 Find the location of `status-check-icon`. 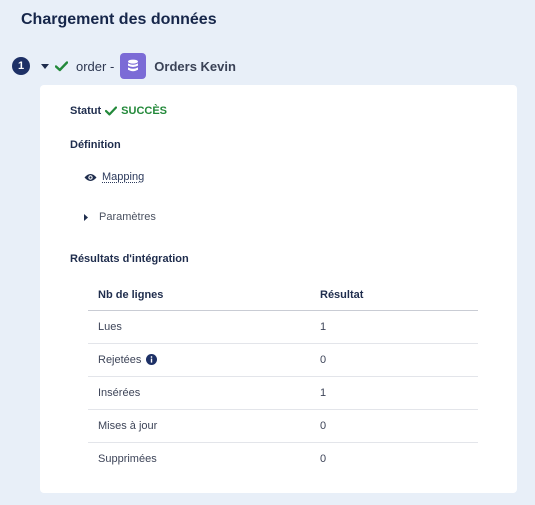

status-check-icon is located at coordinates (111, 111).